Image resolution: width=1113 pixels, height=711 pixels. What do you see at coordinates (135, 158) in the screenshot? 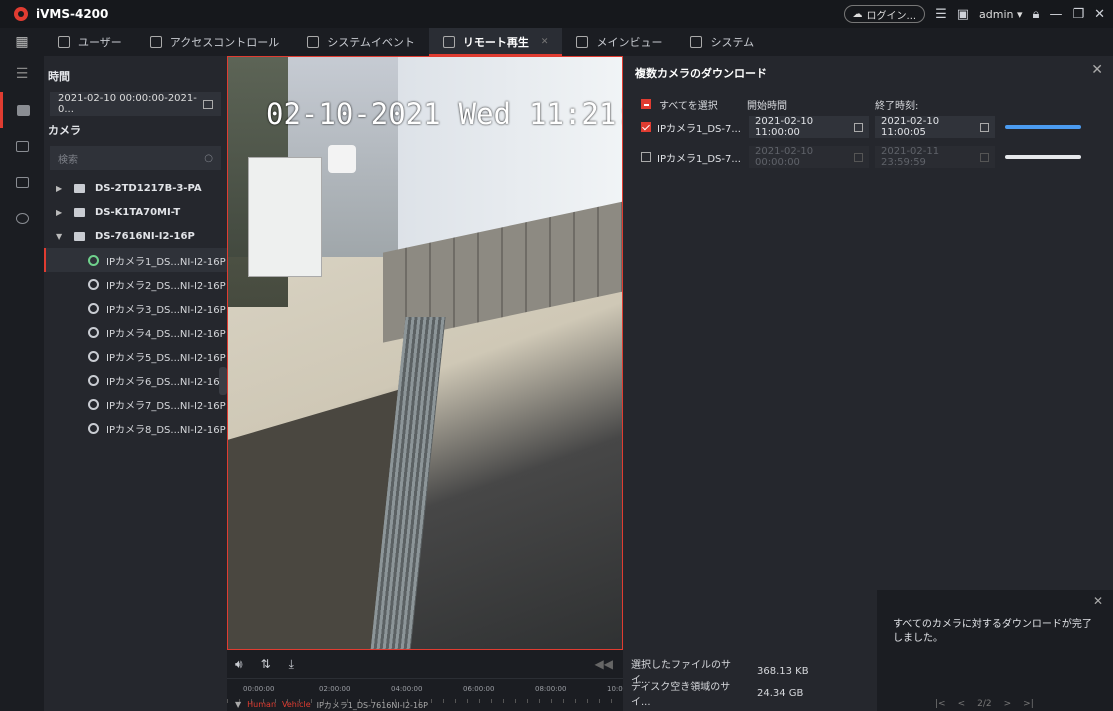
I see `camera-search-input: 検索 ○` at bounding box center [135, 158].